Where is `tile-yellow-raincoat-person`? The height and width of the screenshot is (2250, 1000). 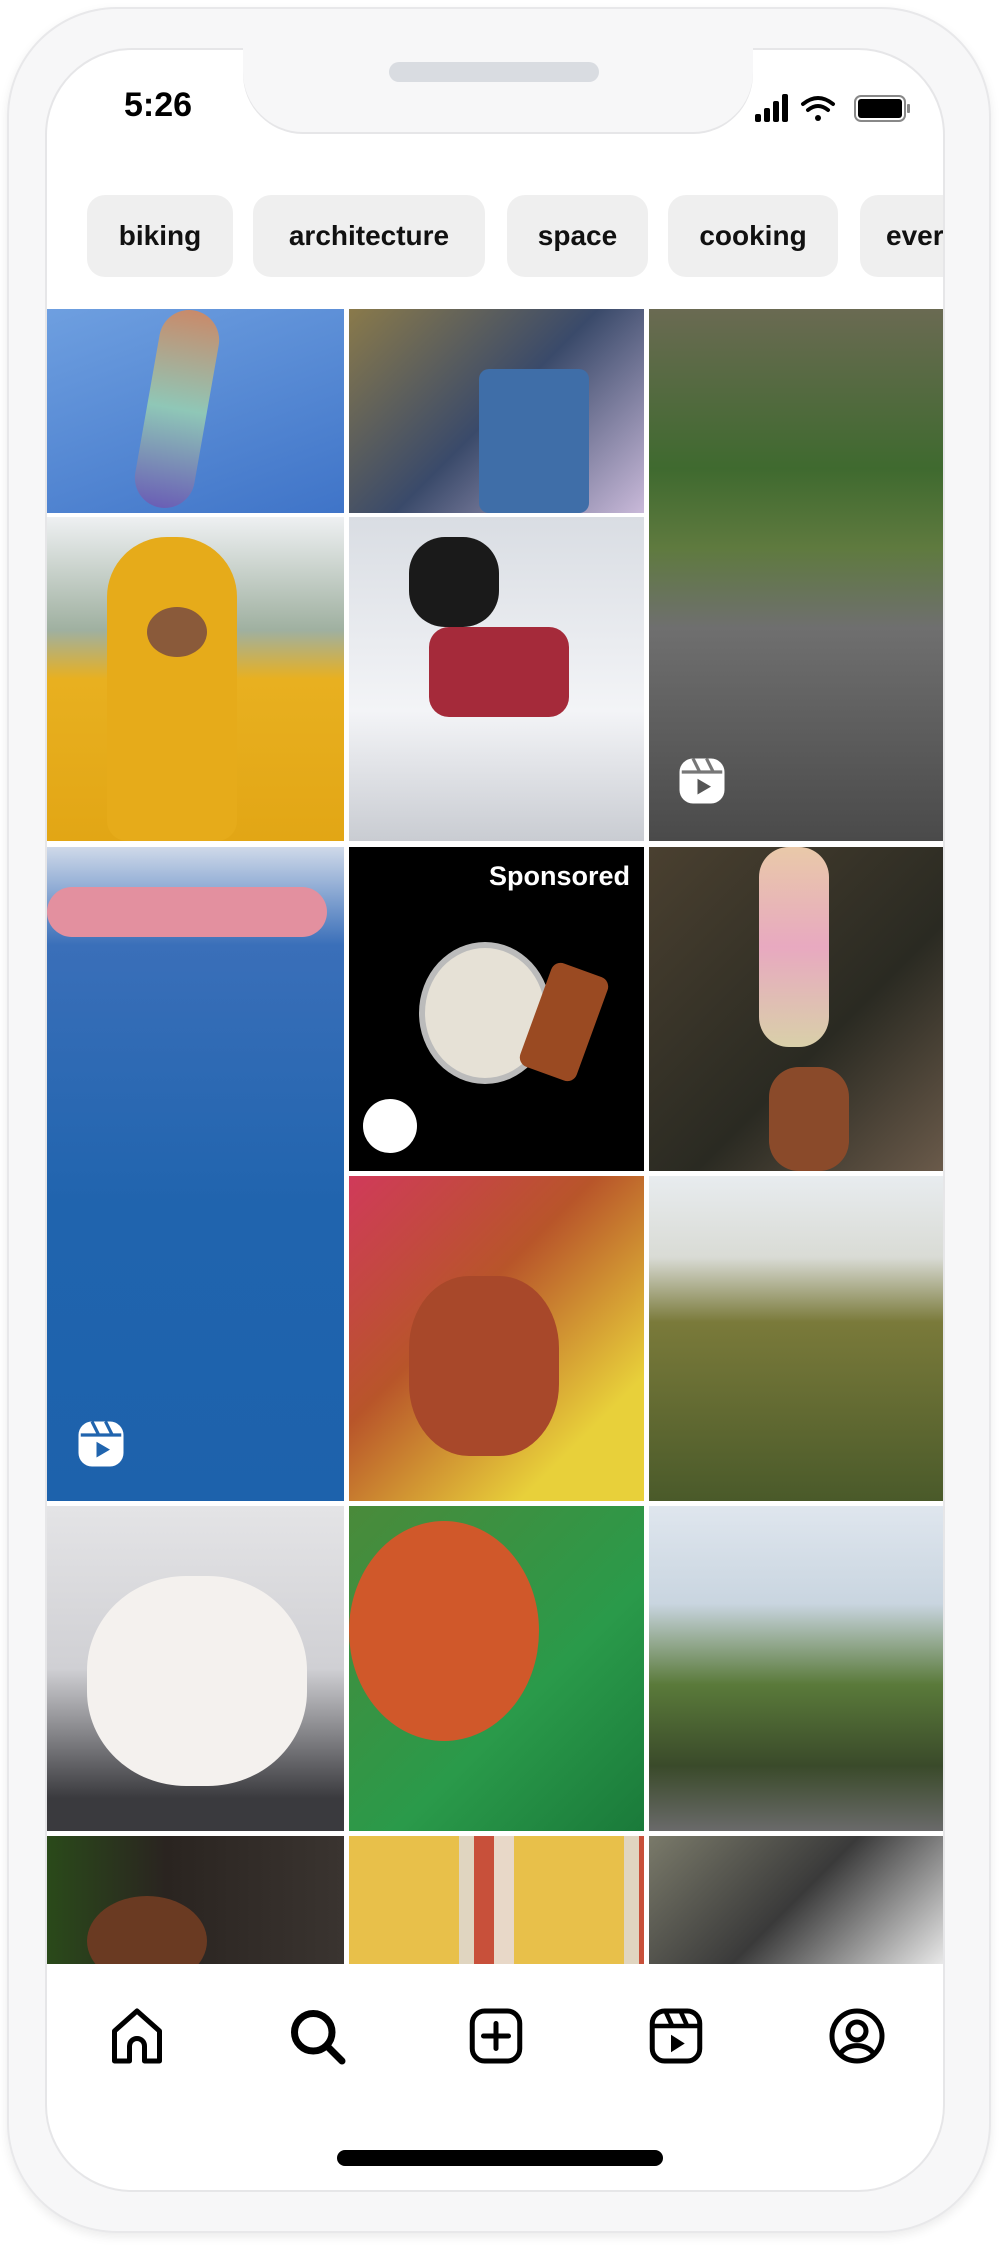 tile-yellow-raincoat-person is located at coordinates (195, 679).